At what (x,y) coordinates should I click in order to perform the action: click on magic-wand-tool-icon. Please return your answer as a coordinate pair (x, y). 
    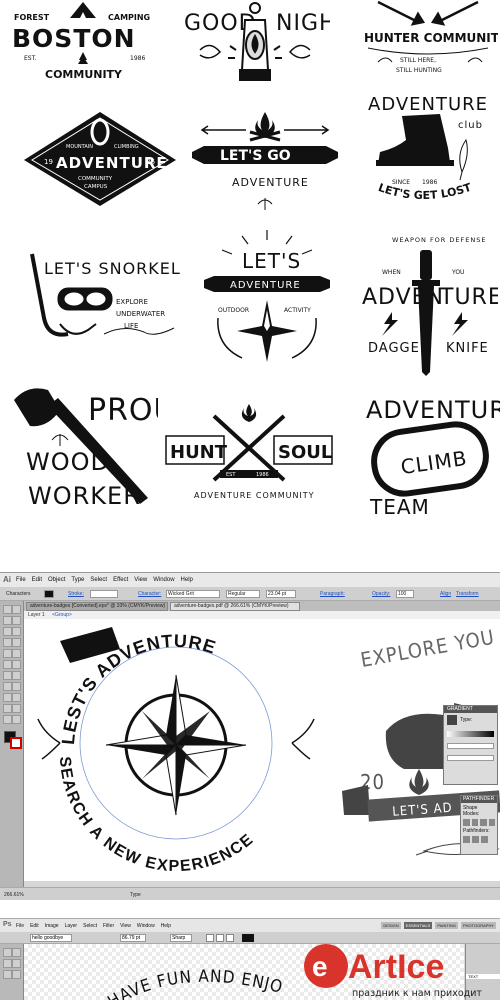
    Looking at the image, I should click on (7, 620).